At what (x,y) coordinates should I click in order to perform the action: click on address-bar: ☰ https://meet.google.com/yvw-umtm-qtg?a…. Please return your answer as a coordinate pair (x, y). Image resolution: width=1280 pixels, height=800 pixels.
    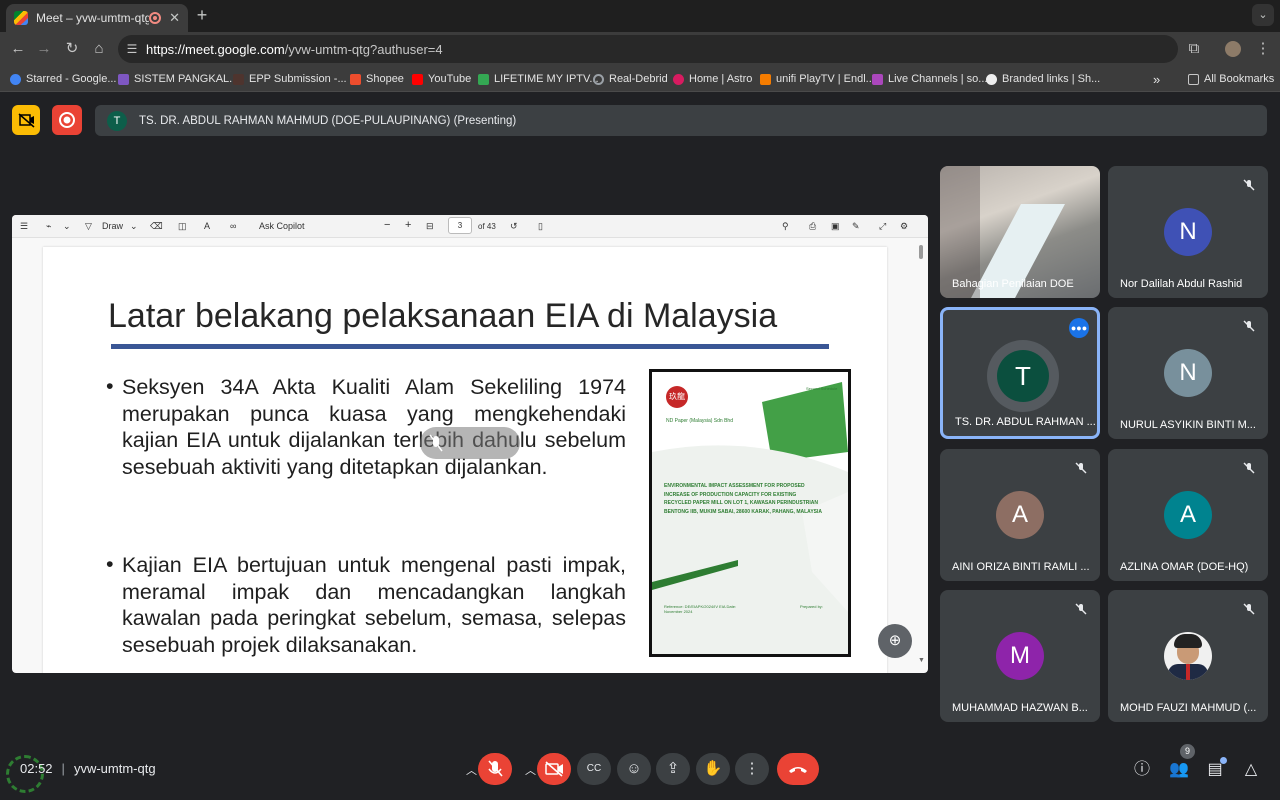
    Looking at the image, I should click on (648, 49).